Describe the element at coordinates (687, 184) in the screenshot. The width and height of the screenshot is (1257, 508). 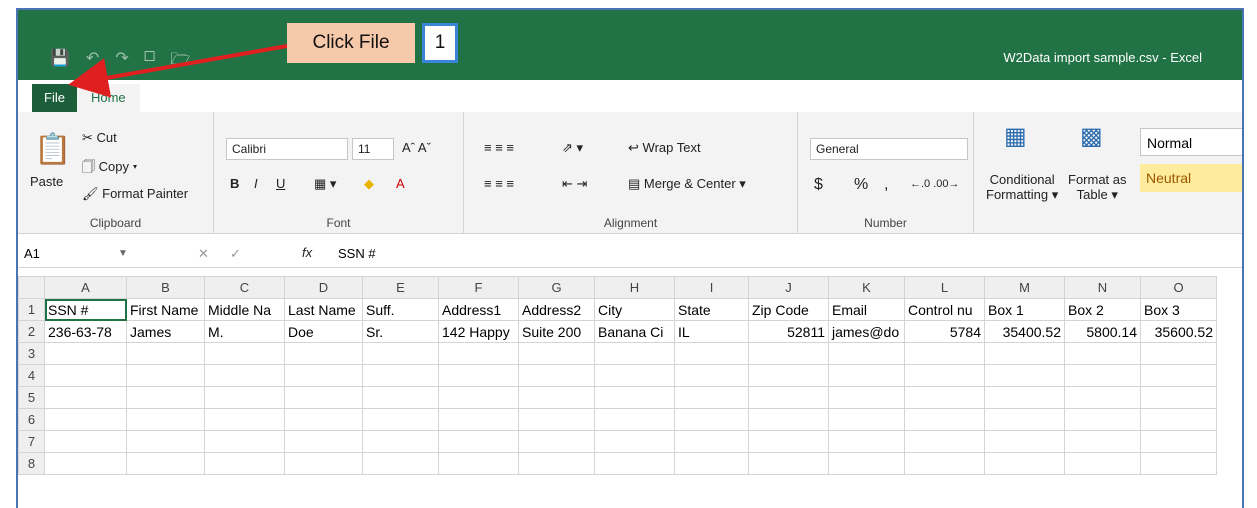
I see `merge-center-button: ▤ Merge & Center ▾` at that location.